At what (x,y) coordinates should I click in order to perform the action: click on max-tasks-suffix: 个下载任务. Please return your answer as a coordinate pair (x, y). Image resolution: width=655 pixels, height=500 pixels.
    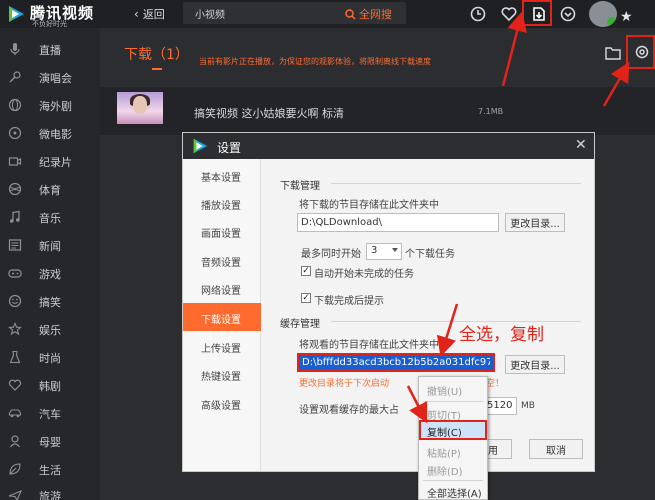
    Looking at the image, I should click on (430, 254).